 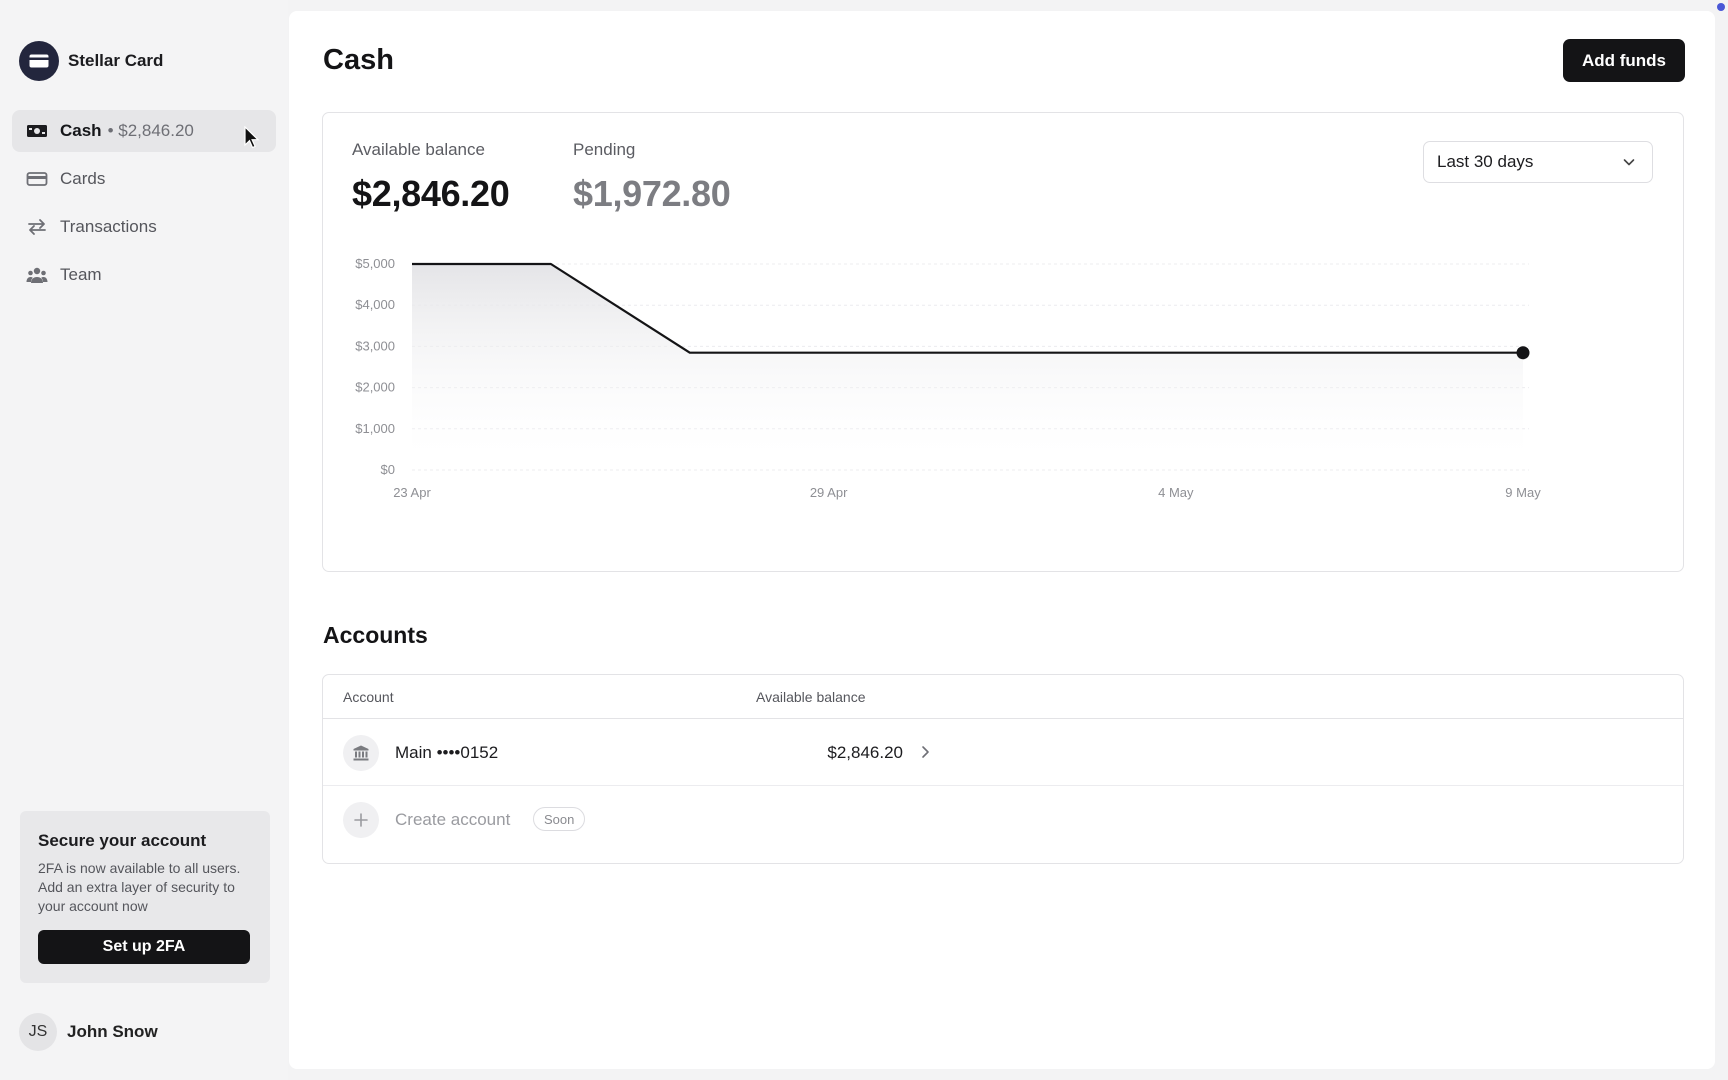 I want to click on sidebar-item-cash: Cash • $2,846.20, so click(x=144, y=131).